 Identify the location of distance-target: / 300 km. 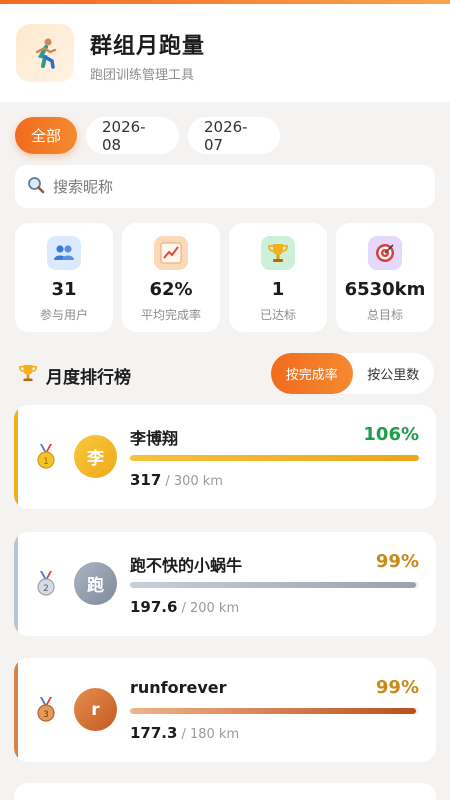
(194, 481).